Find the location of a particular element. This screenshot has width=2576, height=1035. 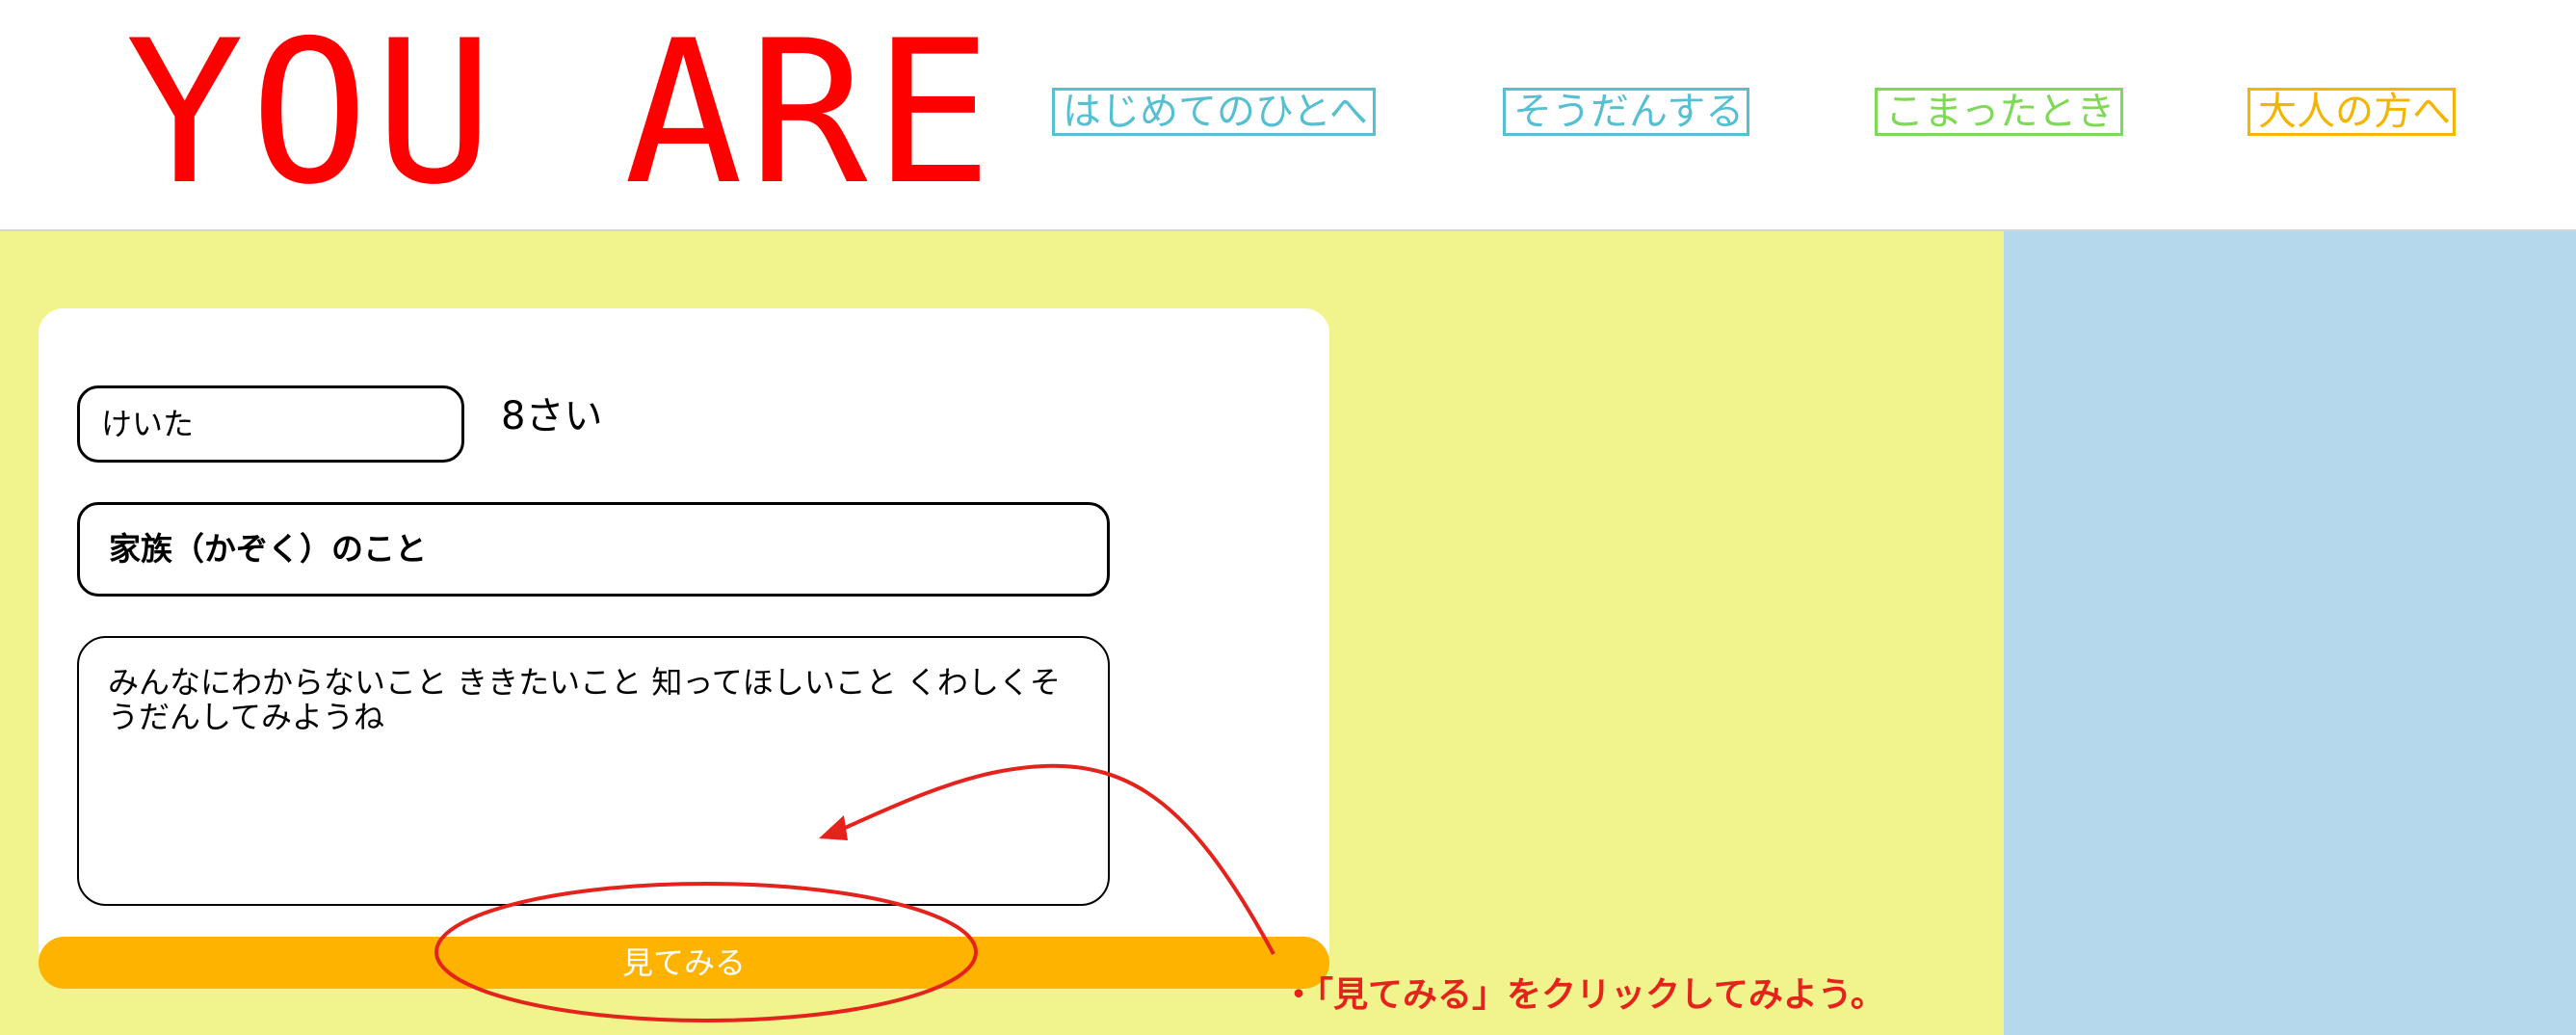

annotation-overlay is located at coordinates (855, 893).